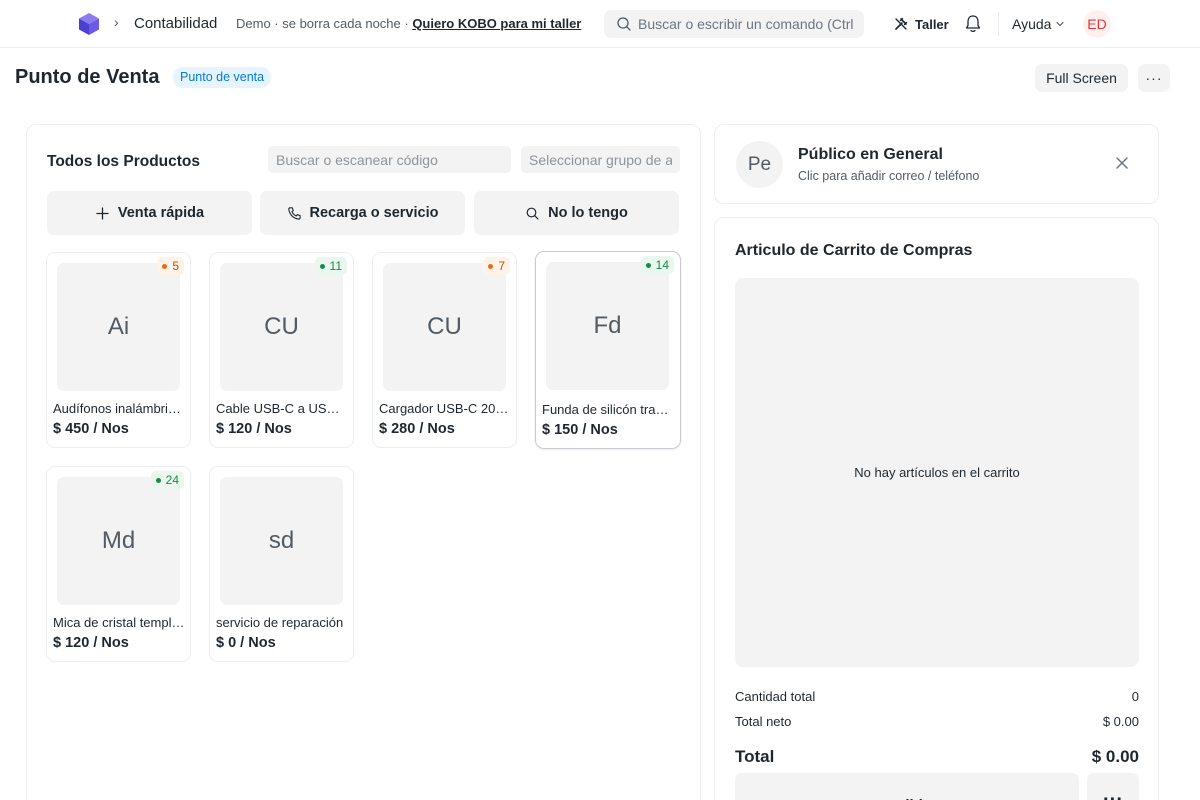 This screenshot has width=1200, height=800. I want to click on chevron-down-icon, so click(1060, 24).